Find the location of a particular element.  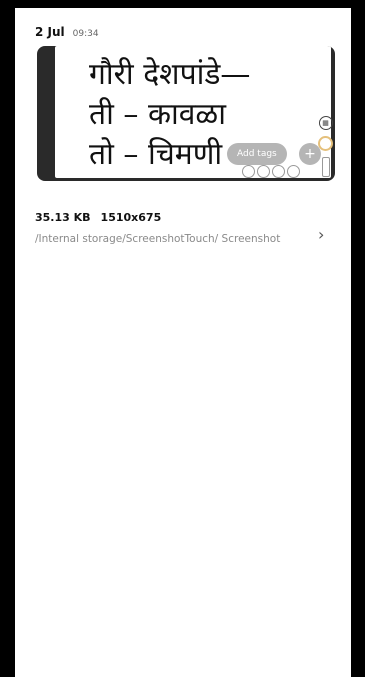

chevron-right-icon: › is located at coordinates (321, 234).